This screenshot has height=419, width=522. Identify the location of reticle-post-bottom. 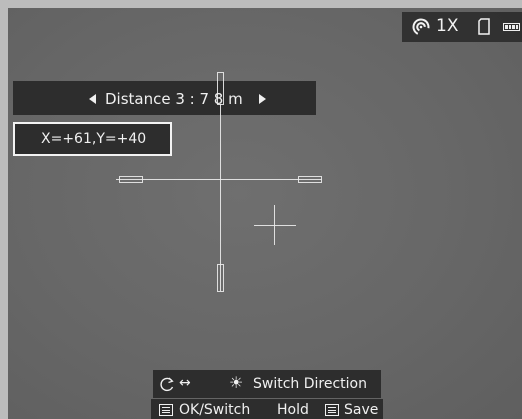
(220, 278).